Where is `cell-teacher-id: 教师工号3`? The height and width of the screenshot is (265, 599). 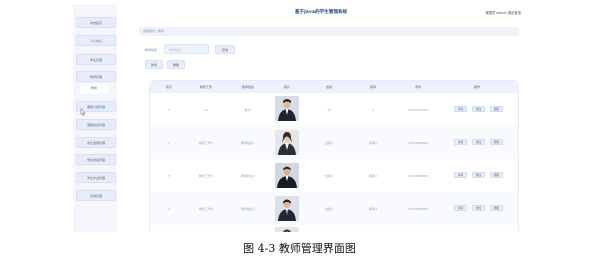 cell-teacher-id: 教师工号3 is located at coordinates (206, 176).